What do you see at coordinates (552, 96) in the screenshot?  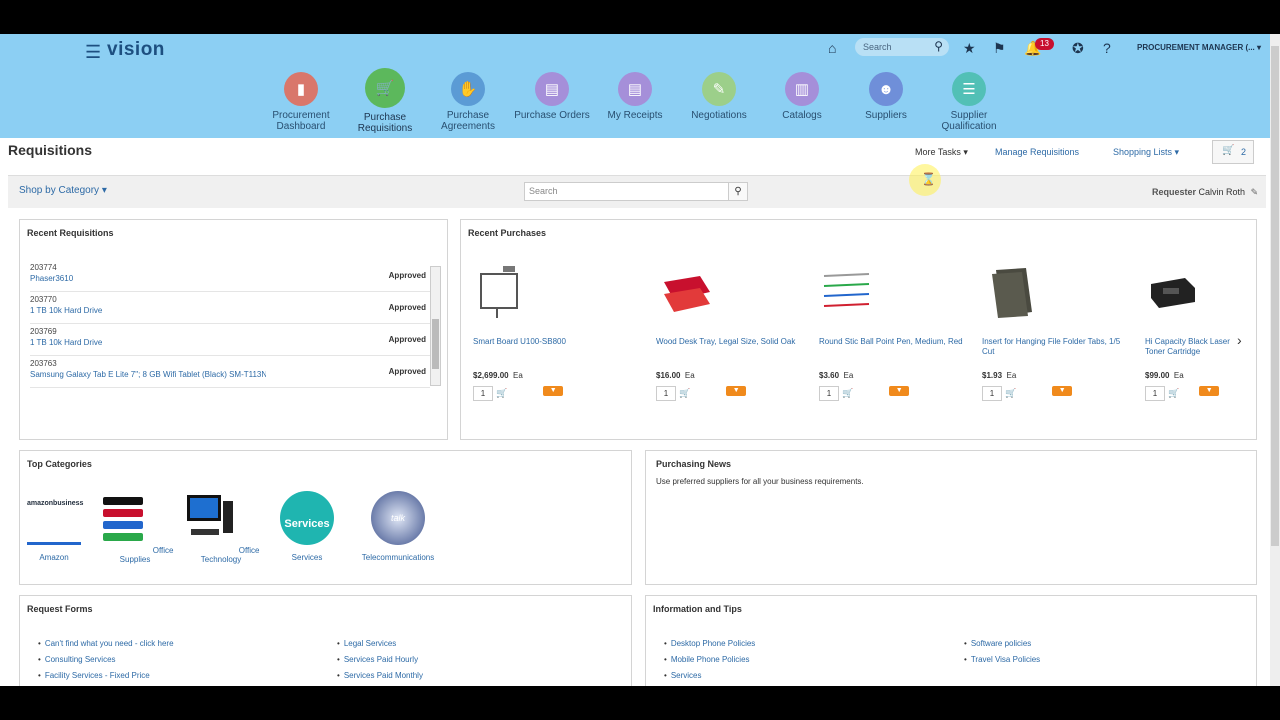 I see `nav-purchase-orders: ▤ Purchase Orders` at bounding box center [552, 96].